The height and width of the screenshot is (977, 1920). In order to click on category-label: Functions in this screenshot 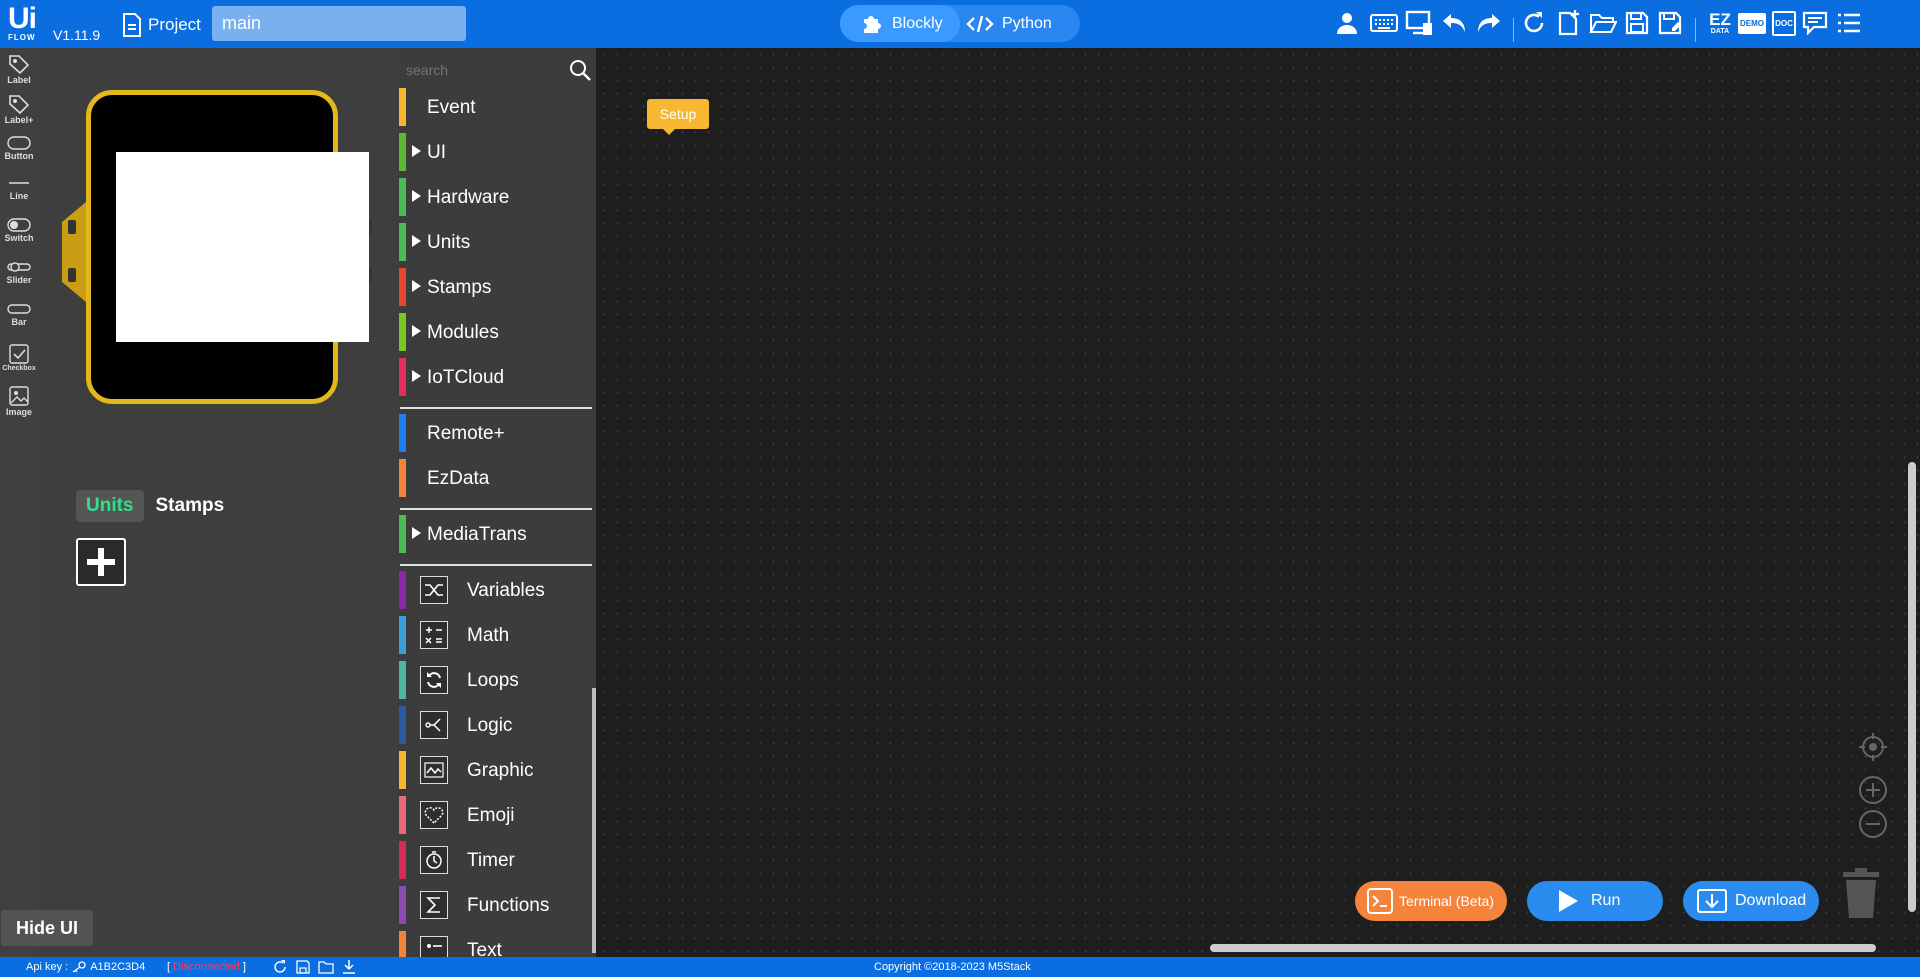, I will do `click(508, 905)`.